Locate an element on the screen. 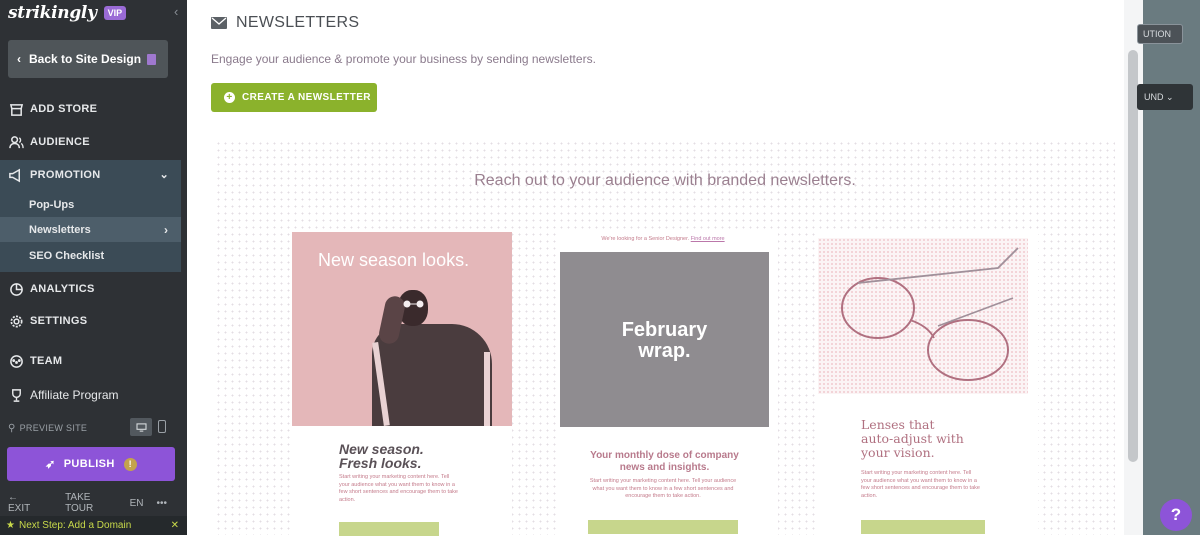 The width and height of the screenshot is (1200, 542). sidebar-item-label: AUDIENCE is located at coordinates (60, 142).